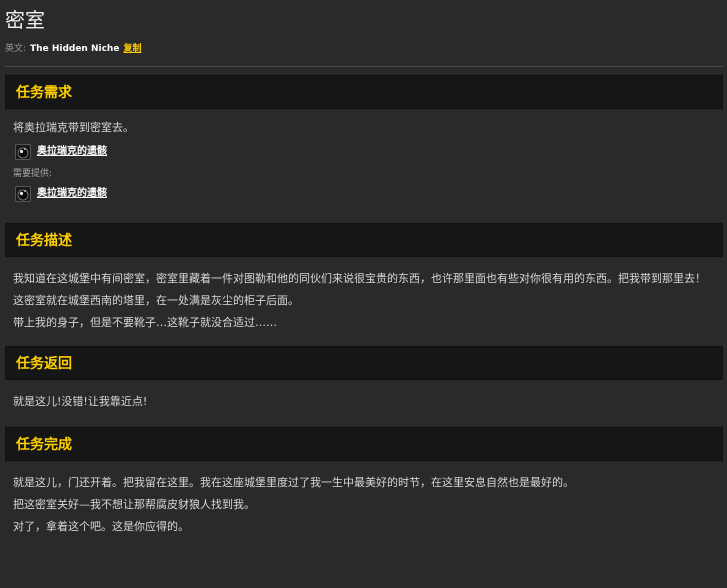  What do you see at coordinates (364, 152) in the screenshot?
I see `required-item: 奥拉瑞克的遗骸` at bounding box center [364, 152].